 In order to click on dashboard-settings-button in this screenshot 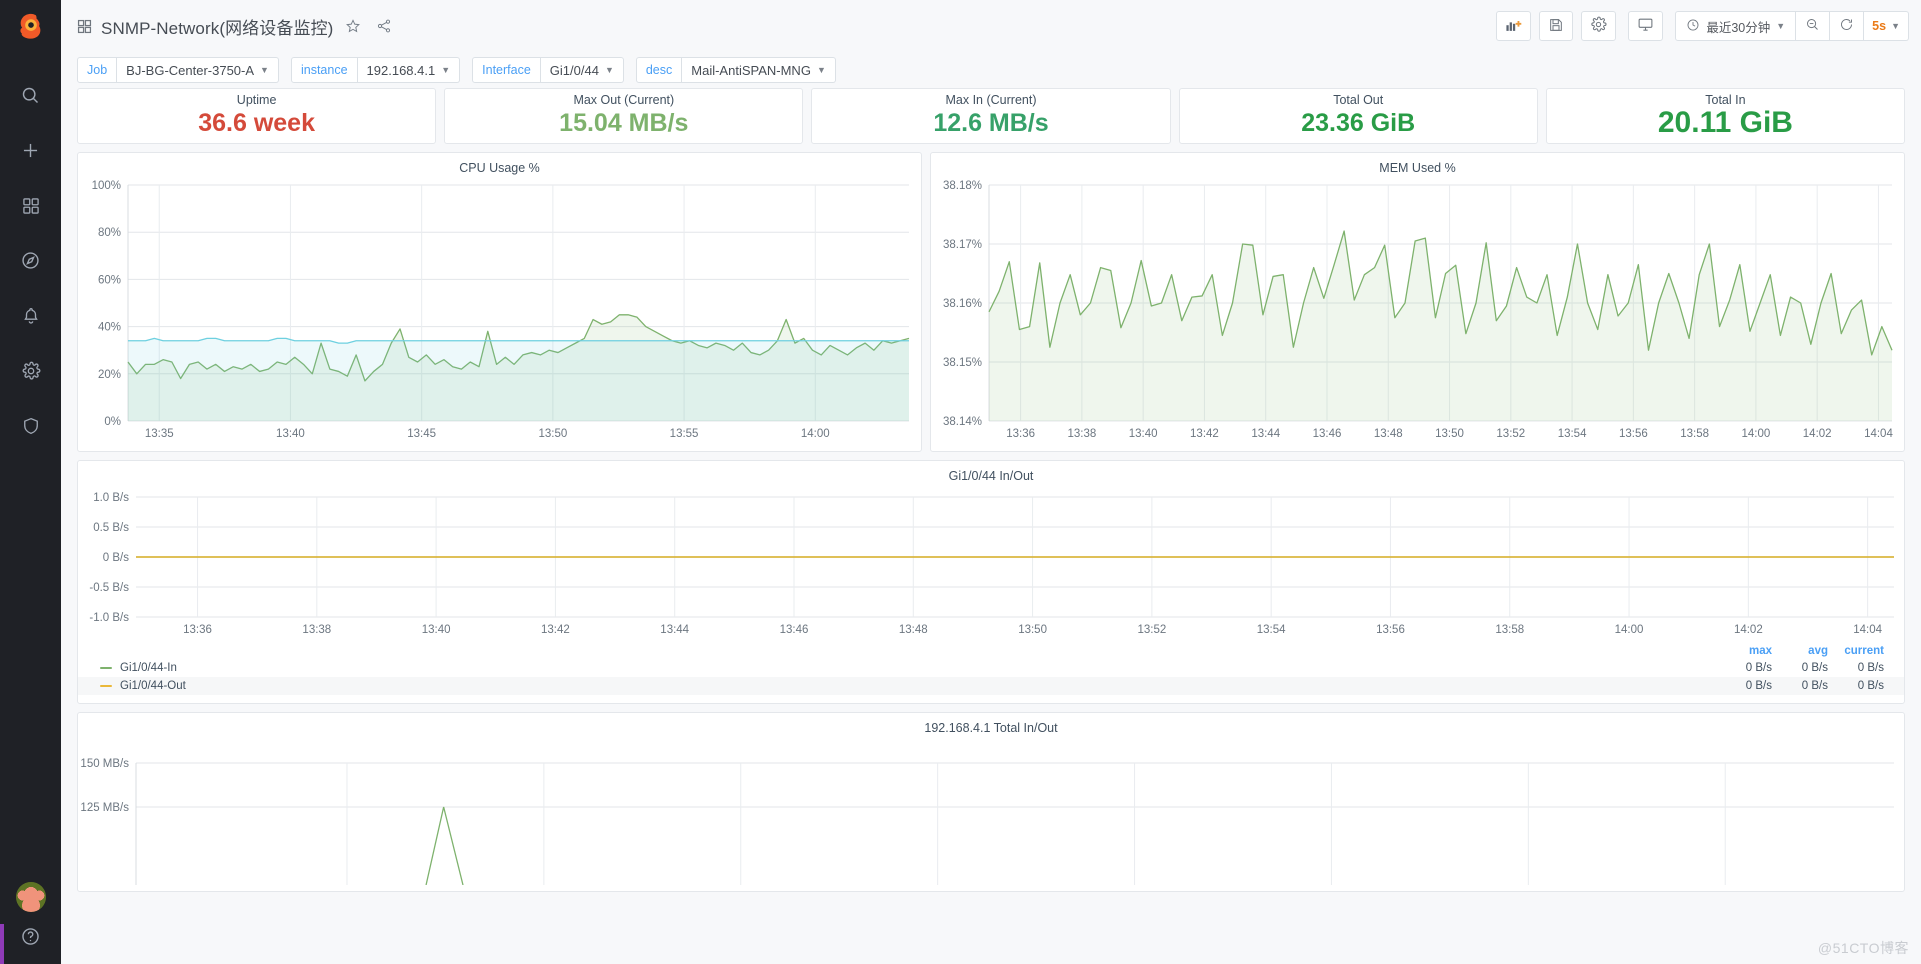, I will do `click(1599, 26)`.